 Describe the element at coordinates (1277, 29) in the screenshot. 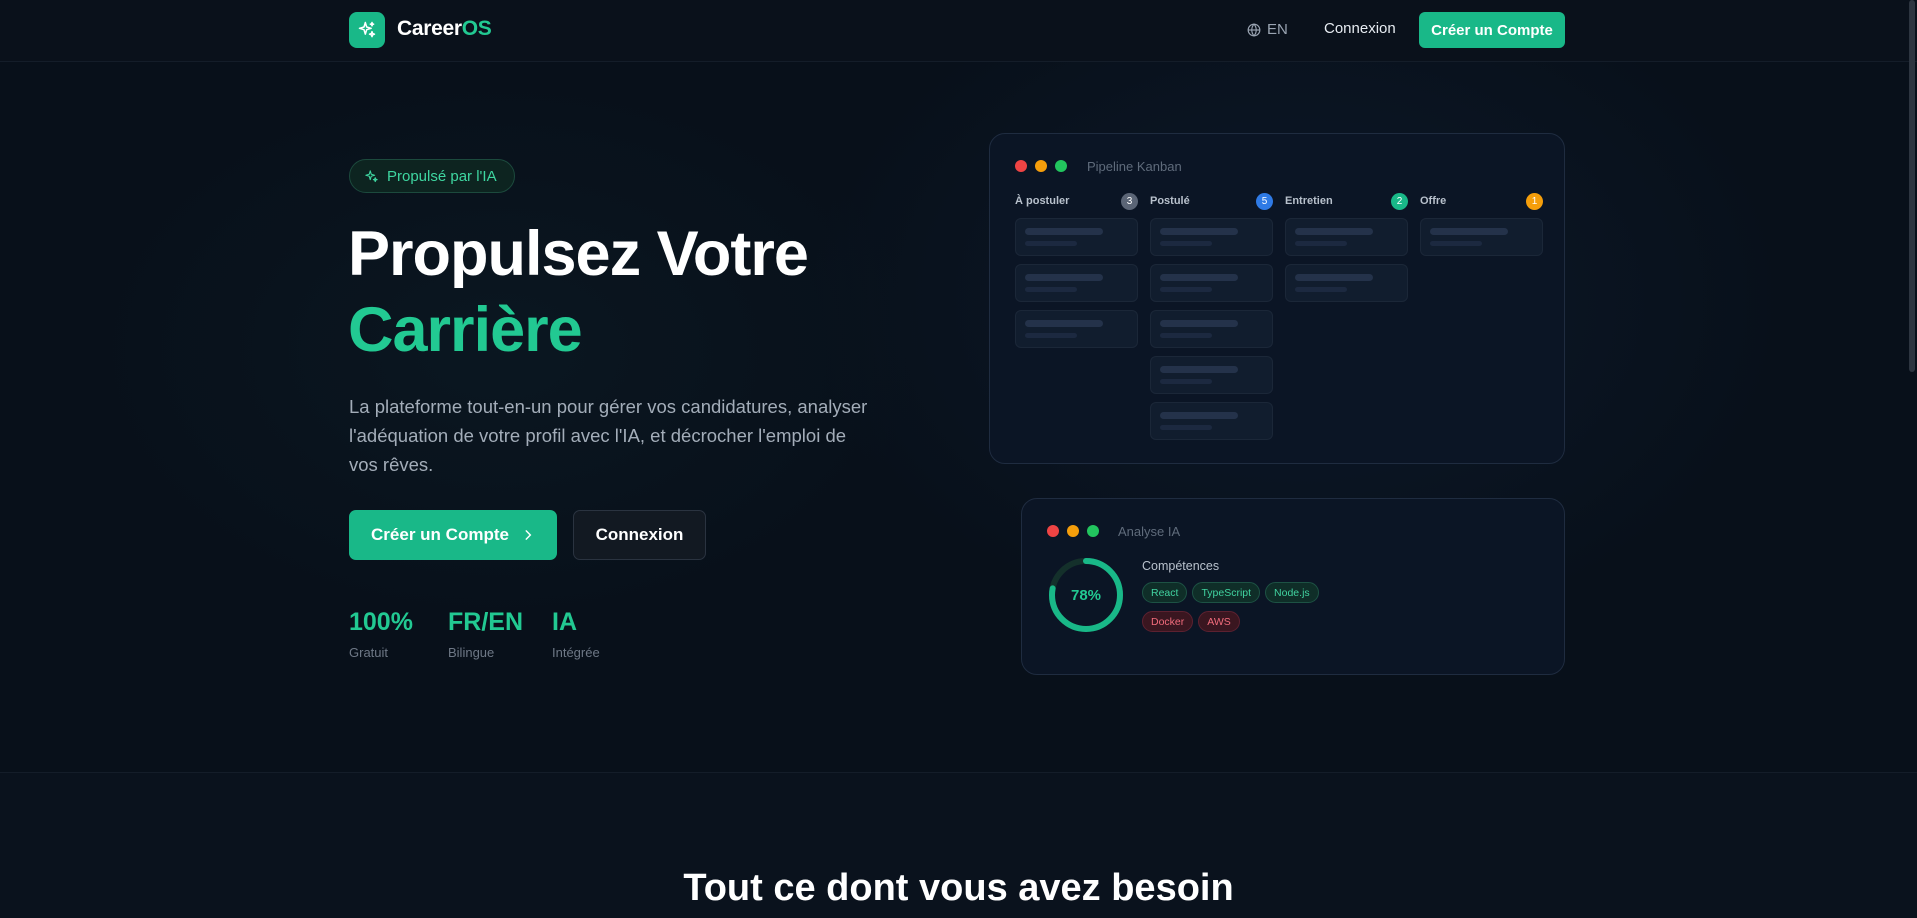

I see `language-label: EN` at that location.